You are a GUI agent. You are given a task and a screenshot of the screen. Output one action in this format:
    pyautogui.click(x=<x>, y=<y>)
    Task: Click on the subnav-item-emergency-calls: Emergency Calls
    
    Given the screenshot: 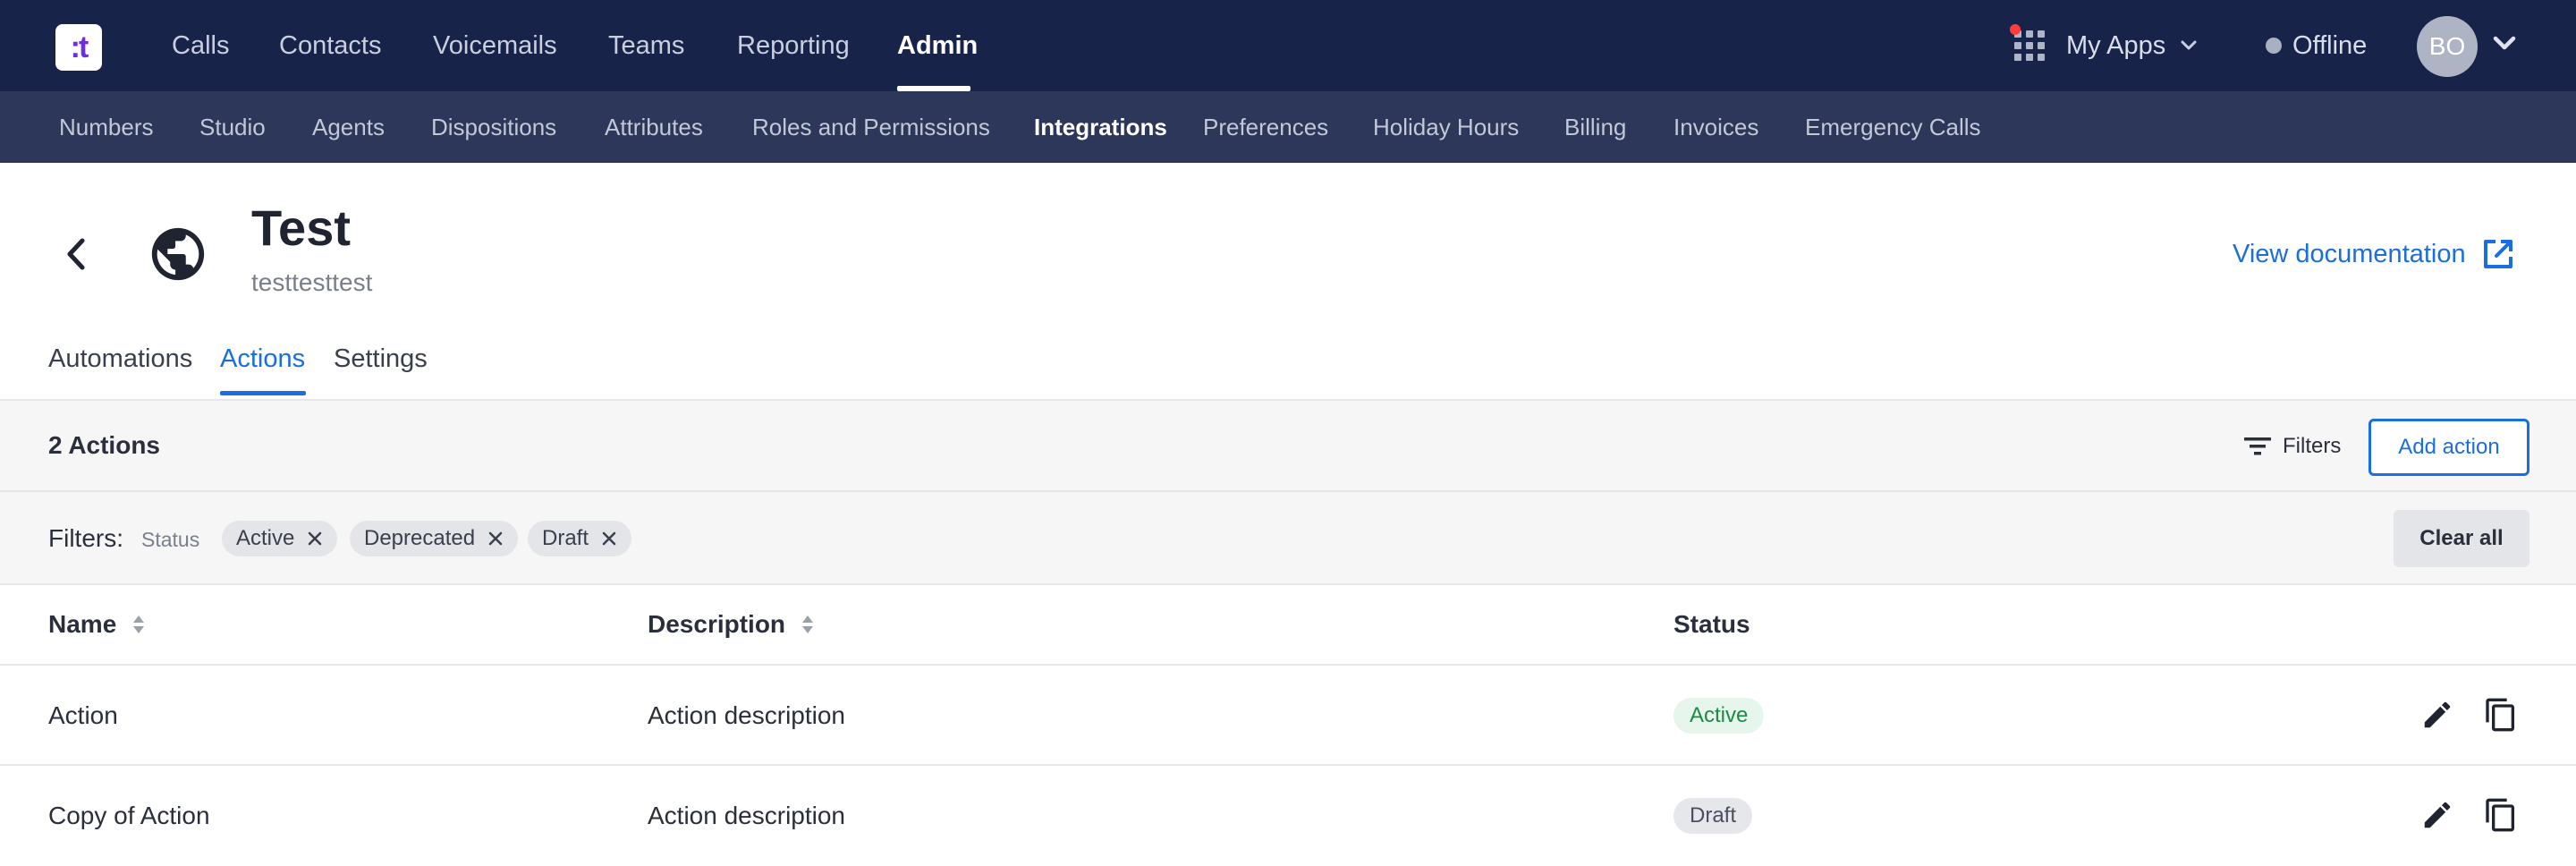 What is the action you would take?
    pyautogui.click(x=1893, y=127)
    